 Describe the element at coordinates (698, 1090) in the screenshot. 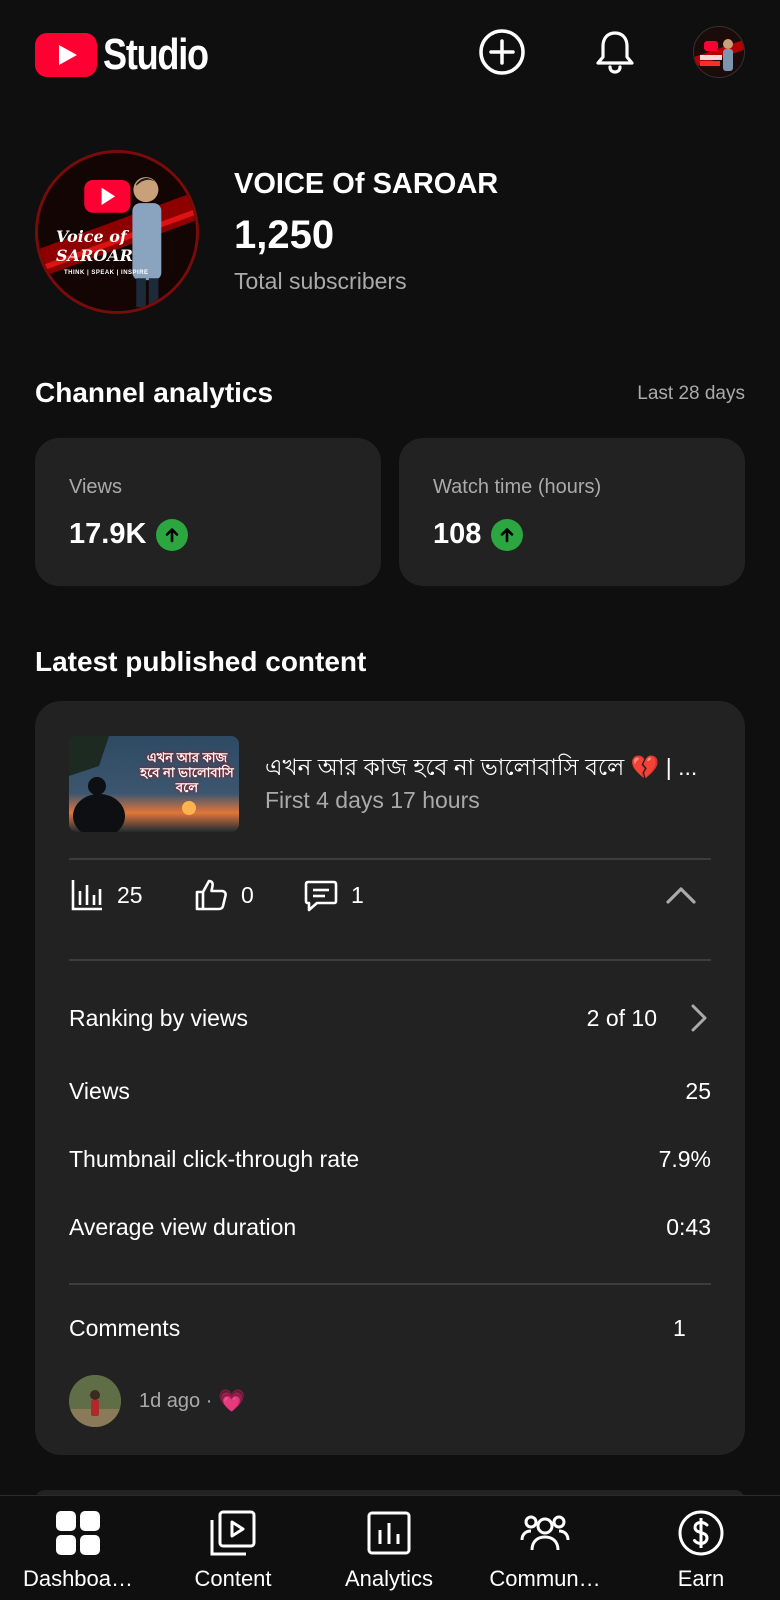

I see `views-value: 25` at that location.